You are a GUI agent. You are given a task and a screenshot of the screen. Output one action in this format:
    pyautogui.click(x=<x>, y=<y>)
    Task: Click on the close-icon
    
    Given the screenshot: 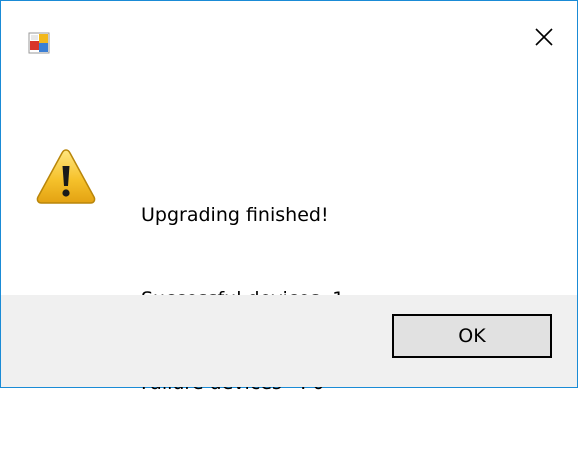 What is the action you would take?
    pyautogui.click(x=544, y=39)
    